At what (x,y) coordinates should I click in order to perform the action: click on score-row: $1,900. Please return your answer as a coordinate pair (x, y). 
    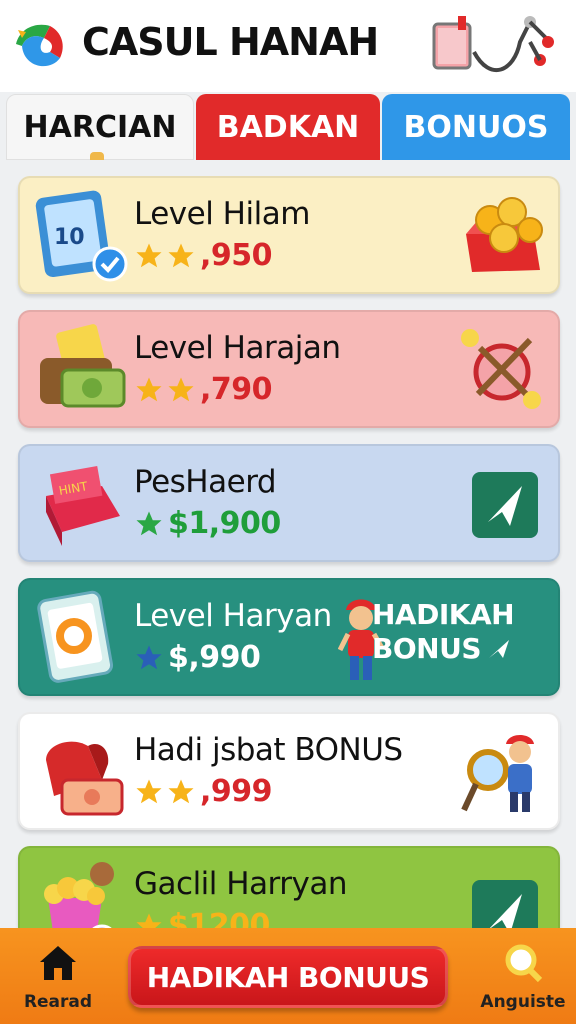
    Looking at the image, I should click on (207, 523).